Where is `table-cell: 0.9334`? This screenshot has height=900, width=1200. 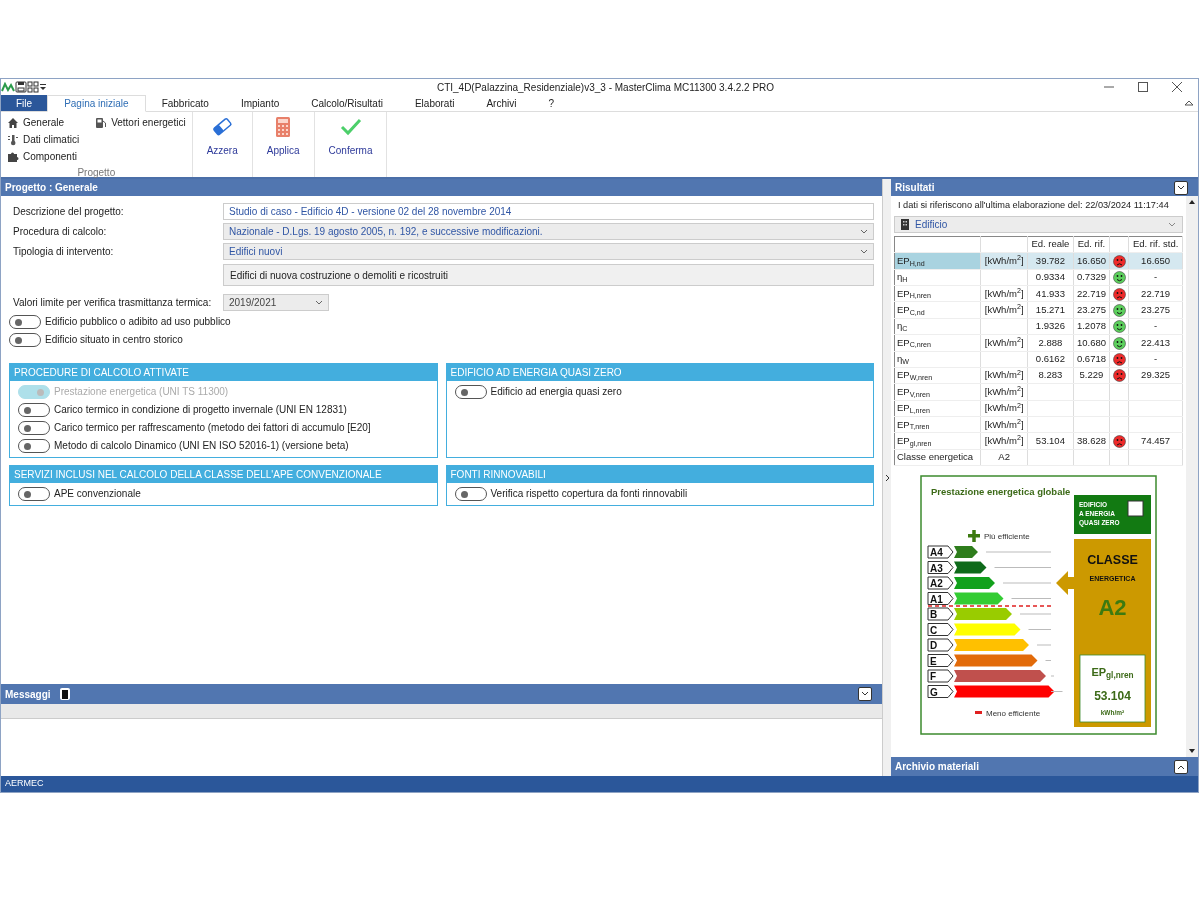
table-cell: 0.9334 is located at coordinates (1050, 277).